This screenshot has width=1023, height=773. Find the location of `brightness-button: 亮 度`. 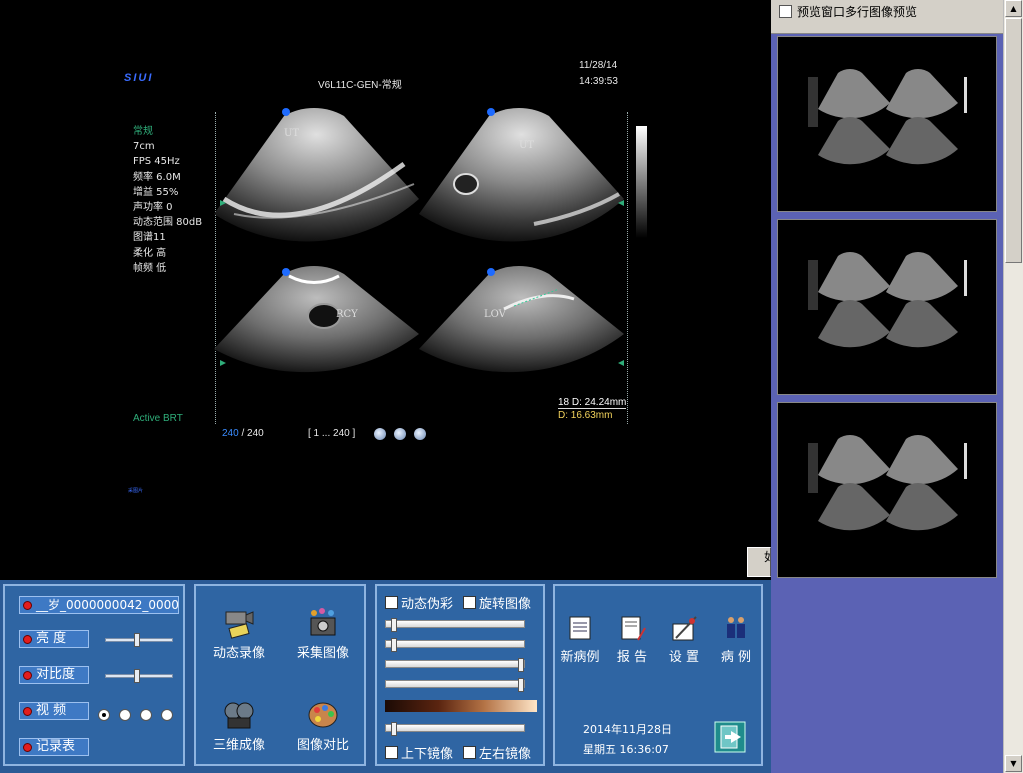

brightness-button: 亮 度 is located at coordinates (54, 639).